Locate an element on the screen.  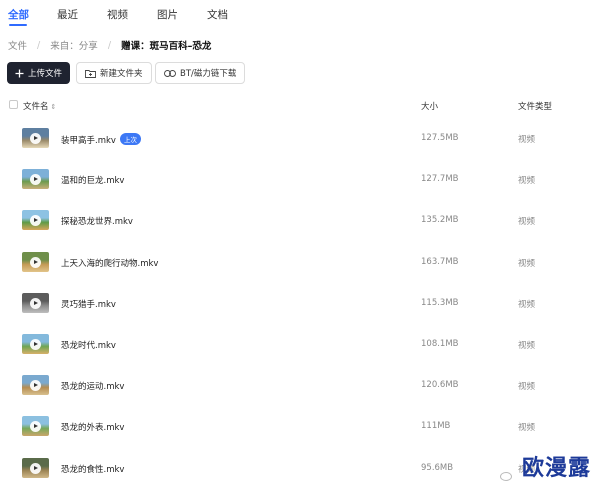
tab-document: 文档 is located at coordinates (217, 14).